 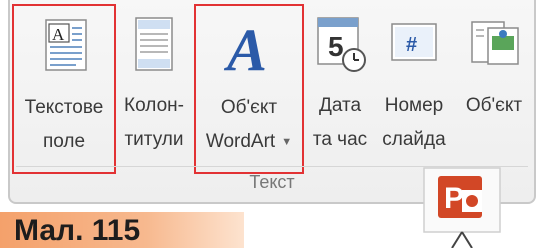 What do you see at coordinates (494, 89) in the screenshot?
I see `insert-object-button: Об'єкт` at bounding box center [494, 89].